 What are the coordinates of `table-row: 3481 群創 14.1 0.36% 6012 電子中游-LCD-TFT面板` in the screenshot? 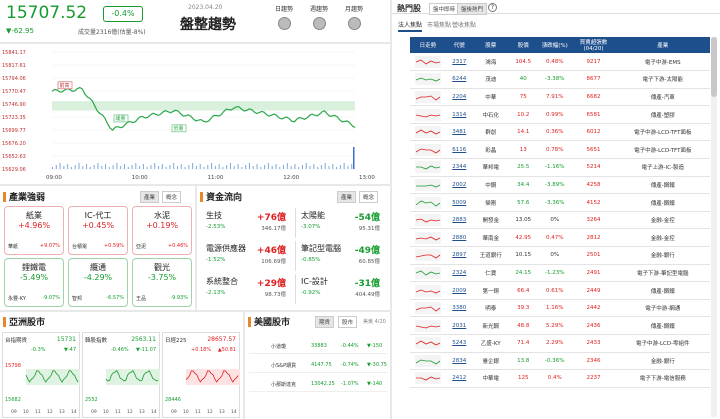 It's located at (560, 132).